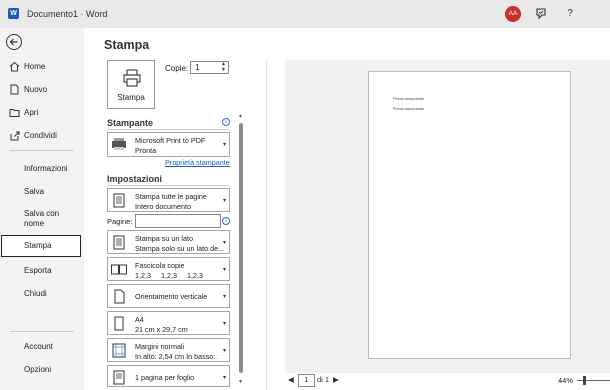 The image size is (610, 390). I want to click on sidebar-item-label: Account, so click(38, 346).